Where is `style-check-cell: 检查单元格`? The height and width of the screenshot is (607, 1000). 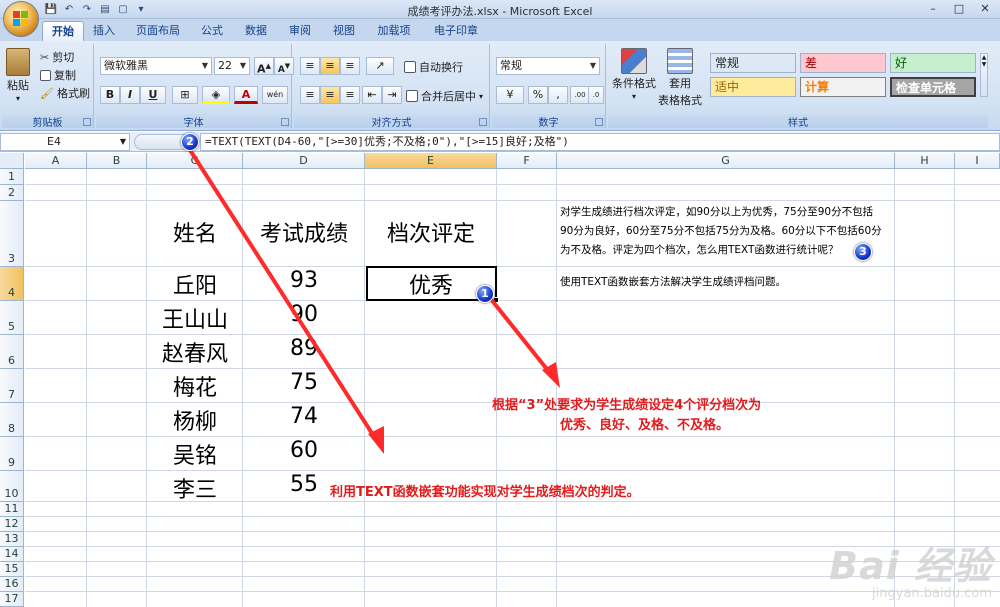
style-check-cell: 检查单元格 is located at coordinates (933, 87).